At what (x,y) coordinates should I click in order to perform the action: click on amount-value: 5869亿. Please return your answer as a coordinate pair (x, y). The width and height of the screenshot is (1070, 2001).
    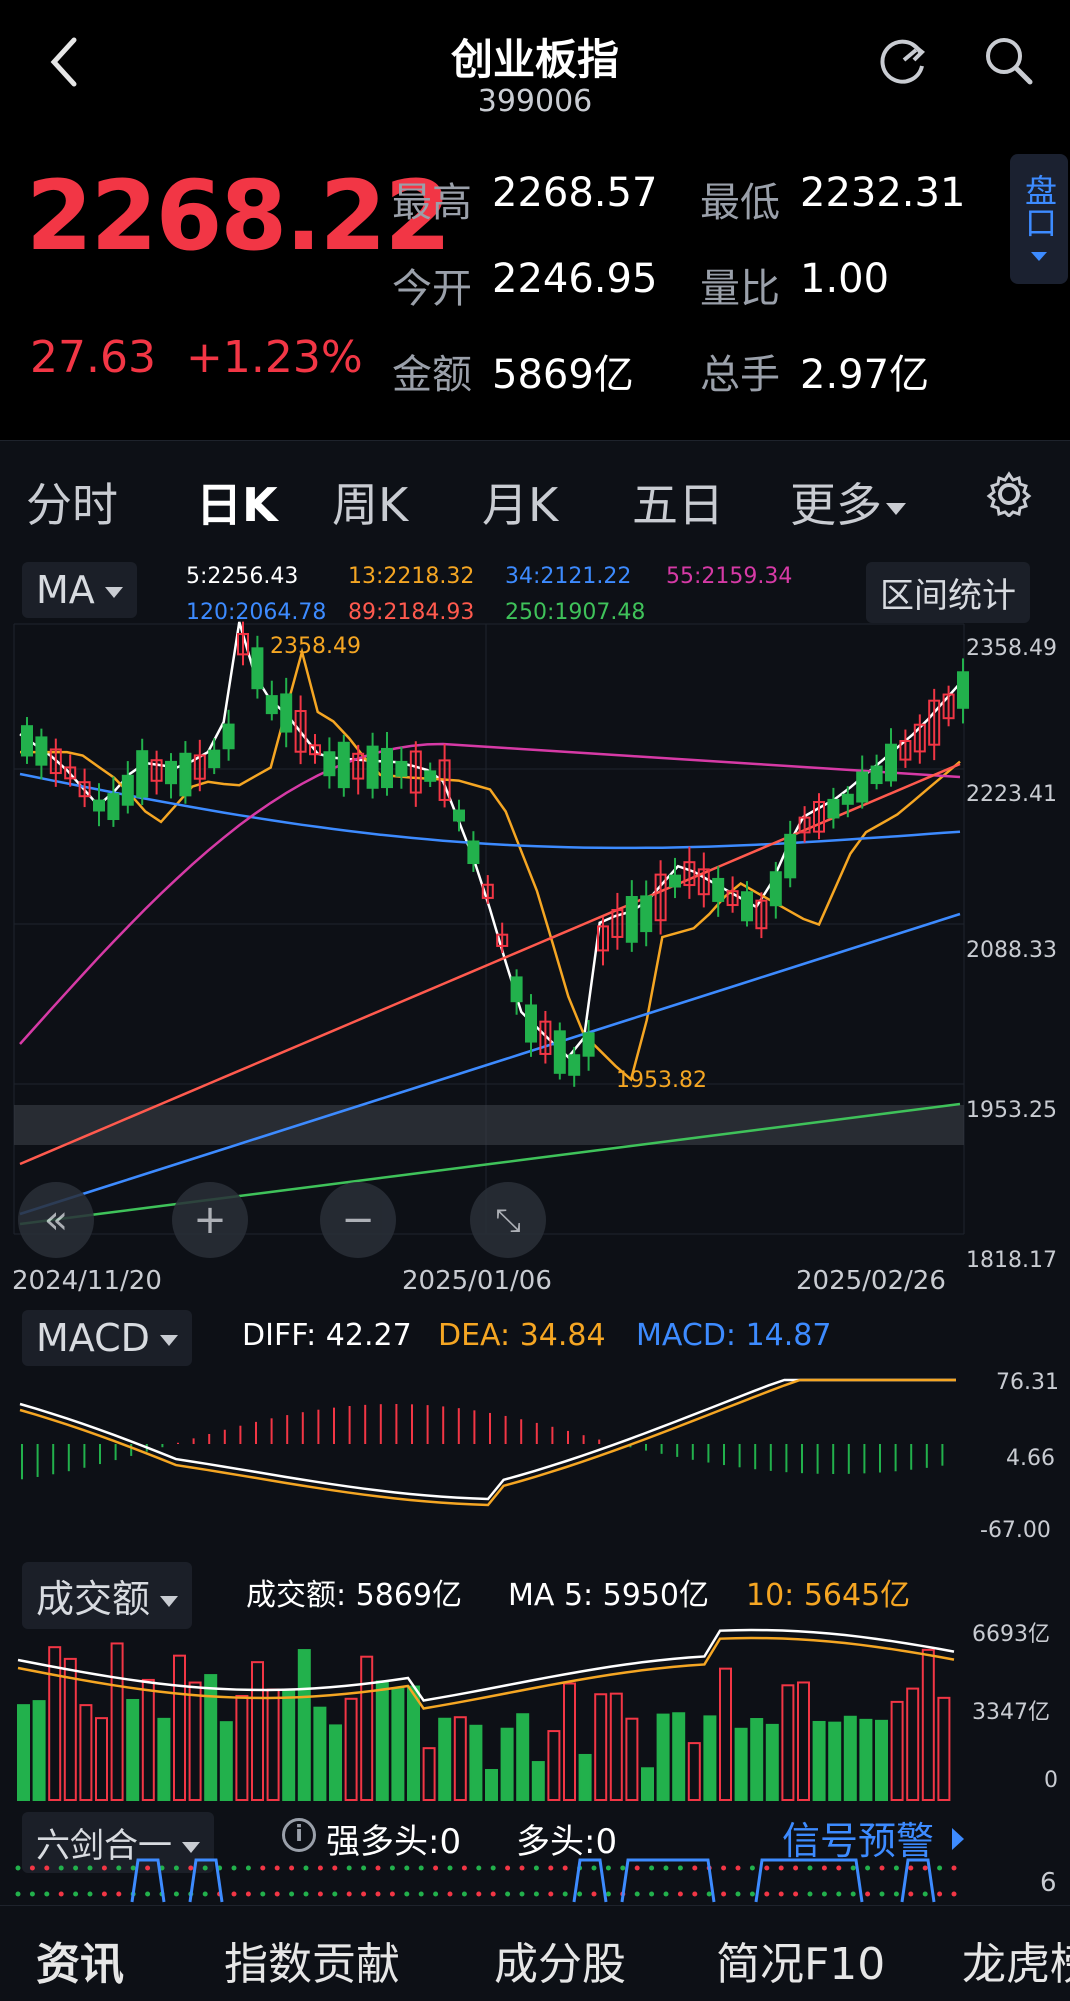
    Looking at the image, I should click on (563, 375).